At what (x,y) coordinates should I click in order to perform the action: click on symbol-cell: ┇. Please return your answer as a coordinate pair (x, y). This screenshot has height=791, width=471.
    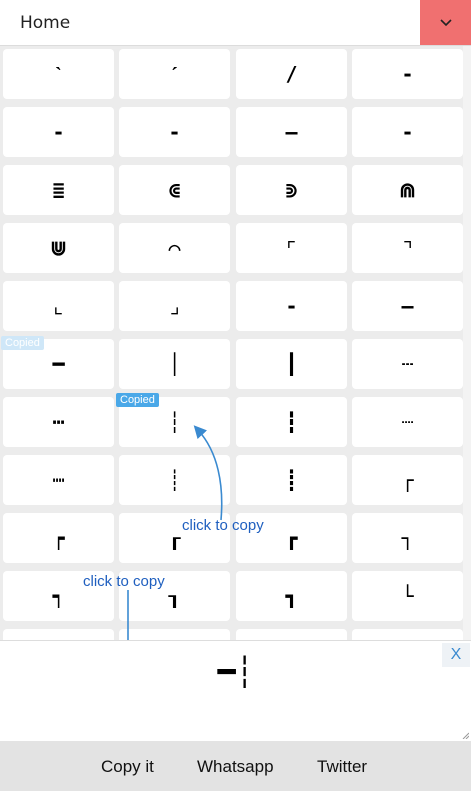
    Looking at the image, I should click on (291, 422).